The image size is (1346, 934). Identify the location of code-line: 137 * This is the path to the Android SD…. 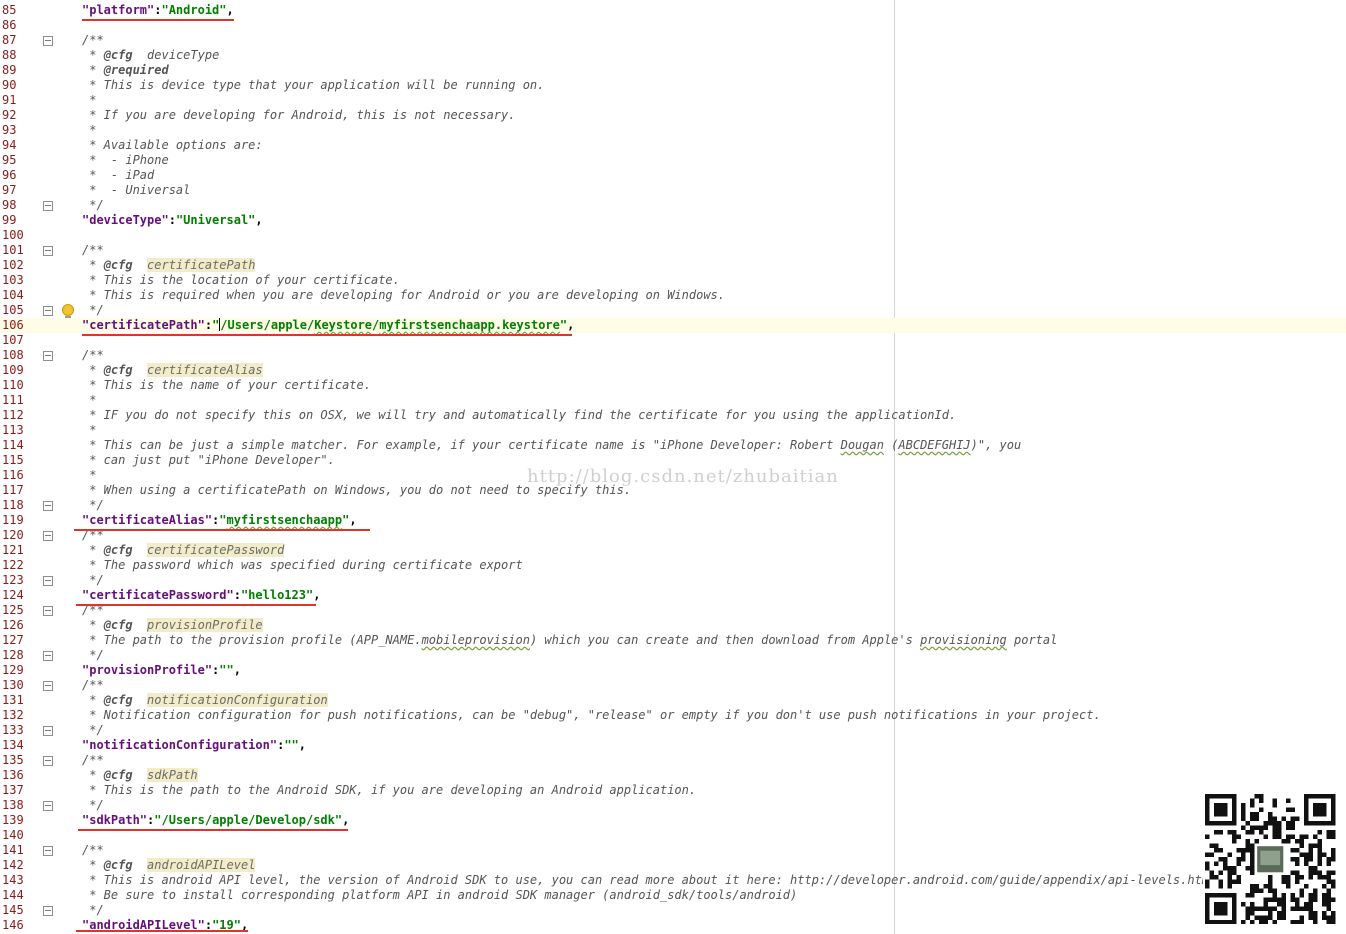
(673, 790).